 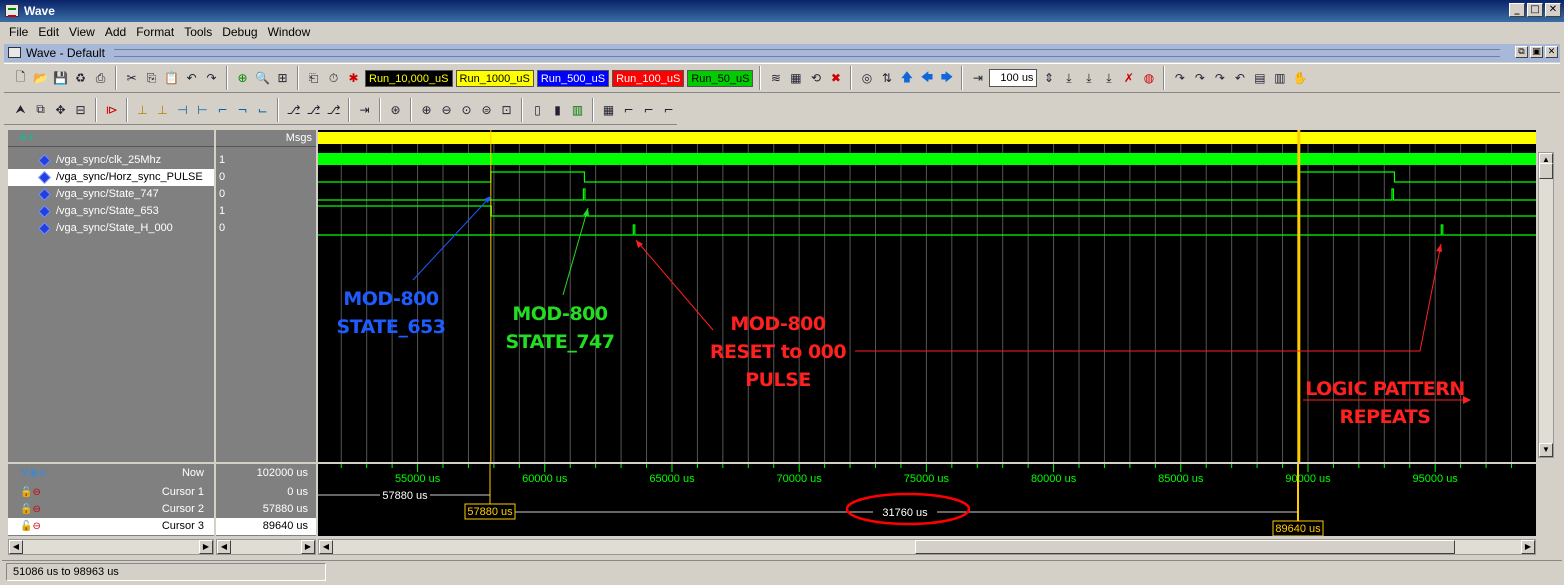 I want to click on layers-icon: ≋, so click(x=775, y=78).